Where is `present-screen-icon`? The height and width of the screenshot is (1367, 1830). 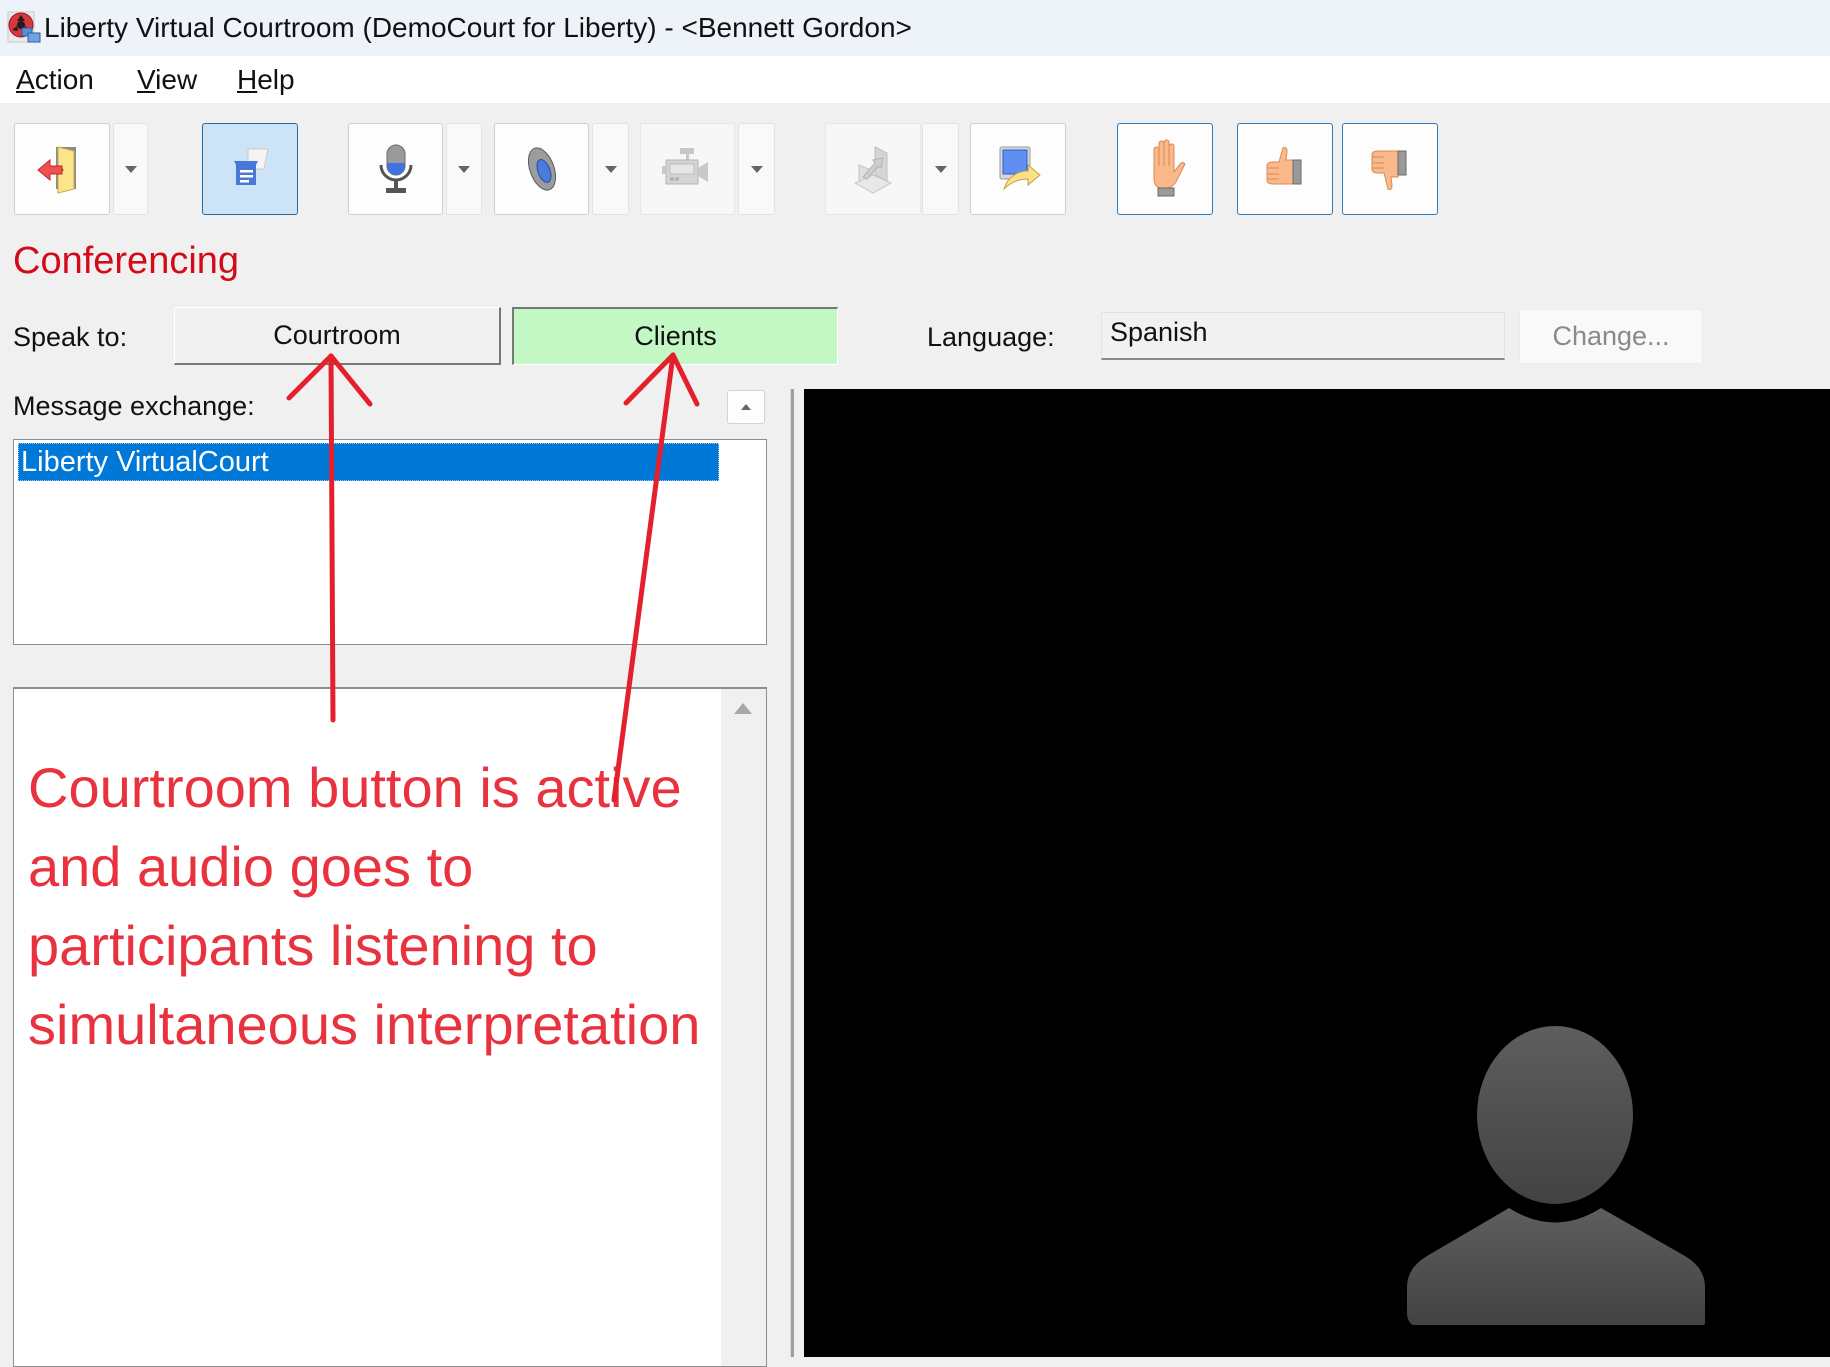 present-screen-icon is located at coordinates (1020, 168).